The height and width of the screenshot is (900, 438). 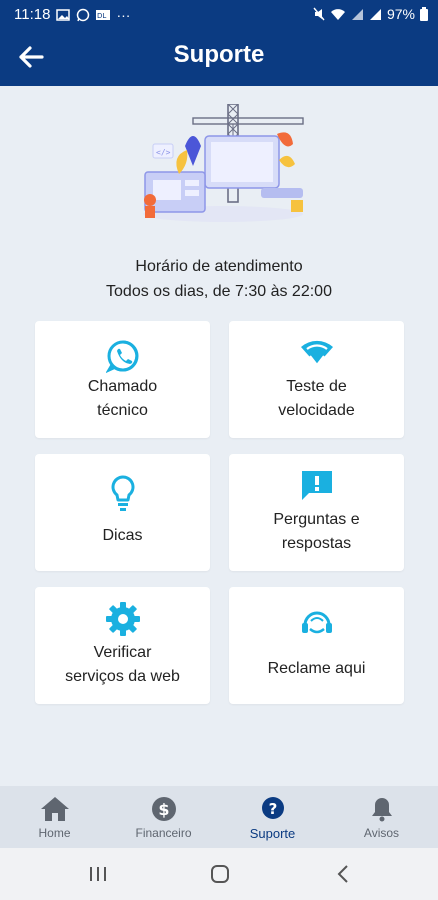 What do you see at coordinates (424, 14) in the screenshot?
I see `battery-icon` at bounding box center [424, 14].